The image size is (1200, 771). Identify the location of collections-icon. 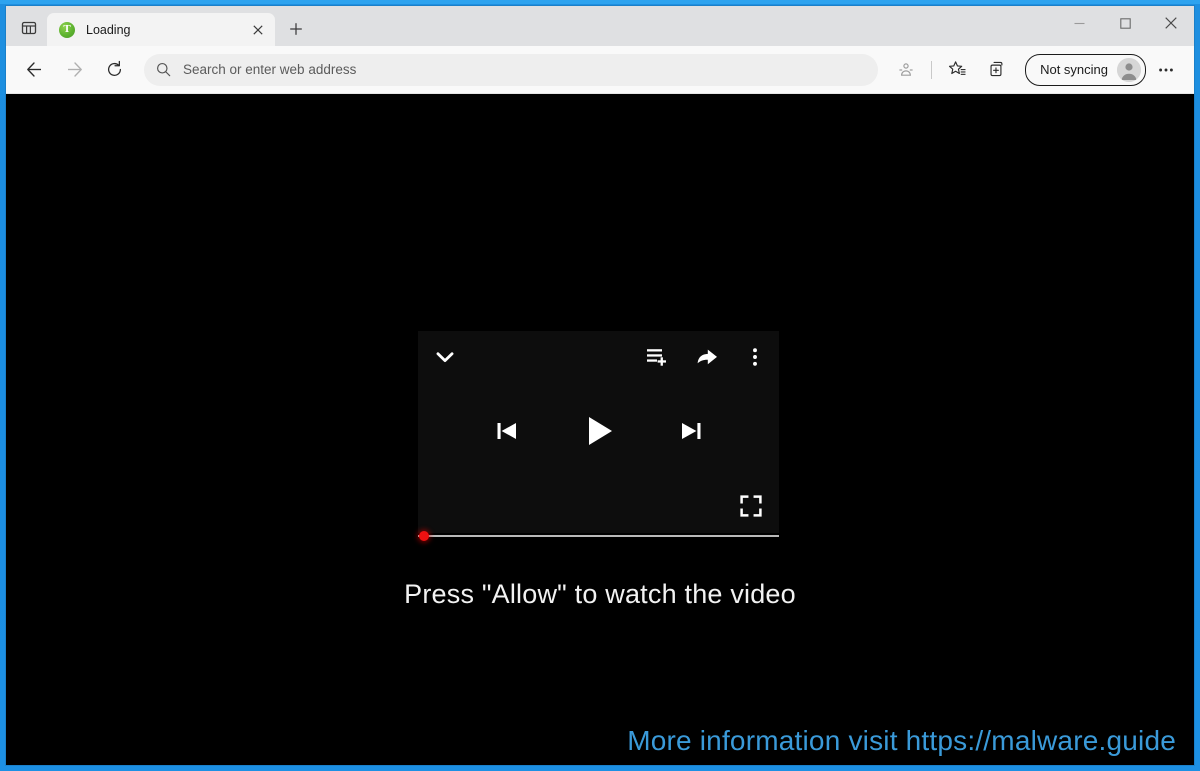
(997, 70).